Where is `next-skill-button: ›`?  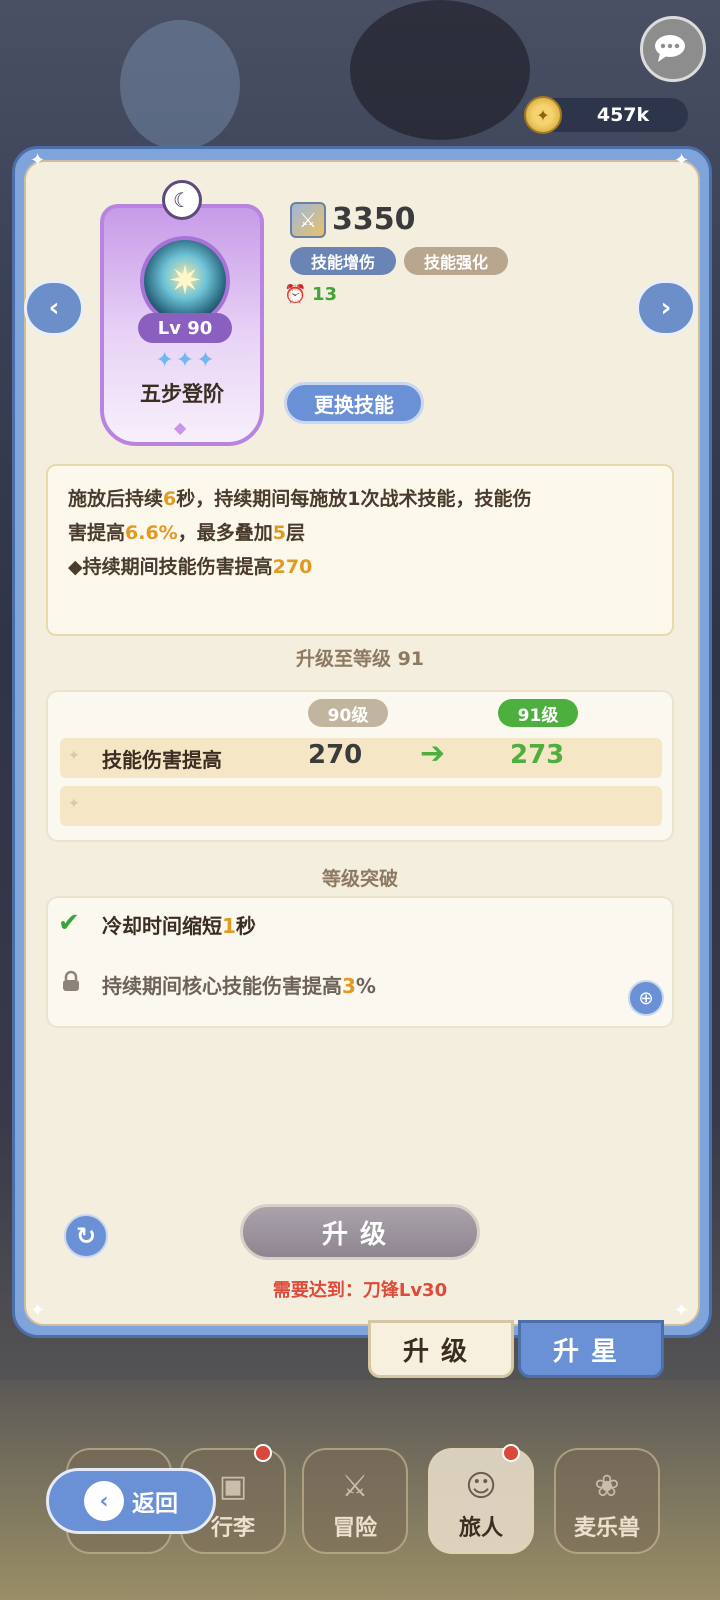 next-skill-button: › is located at coordinates (666, 308).